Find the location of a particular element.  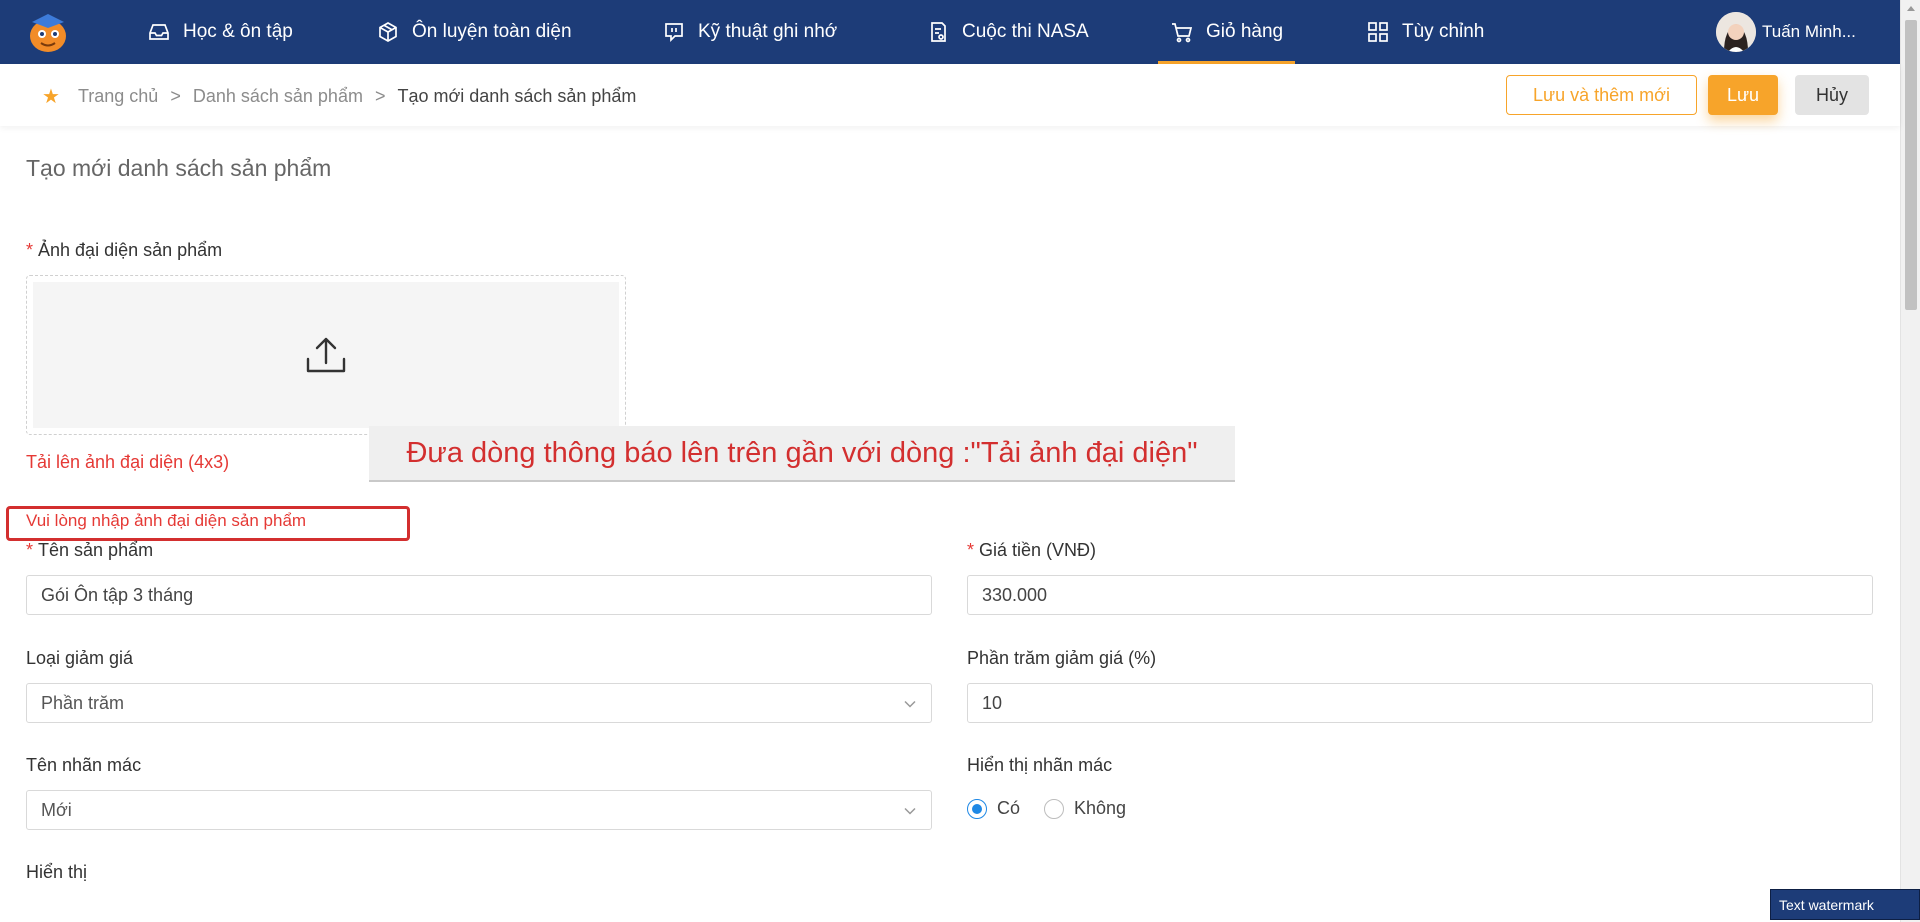

nav-item-label: Giỏ hàng is located at coordinates (1245, 31).